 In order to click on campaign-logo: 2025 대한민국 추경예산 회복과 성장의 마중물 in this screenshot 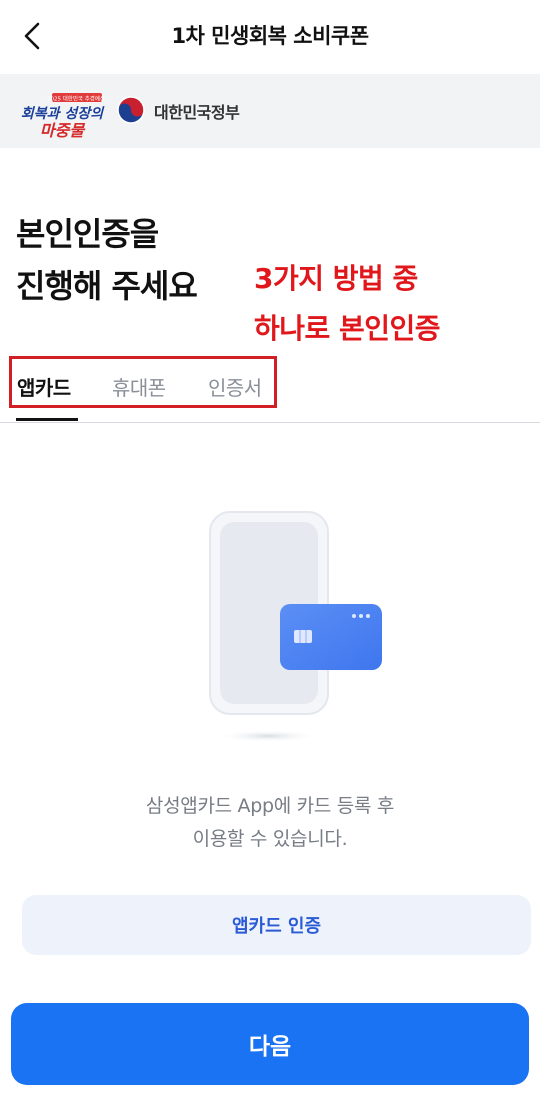, I will do `click(63, 116)`.